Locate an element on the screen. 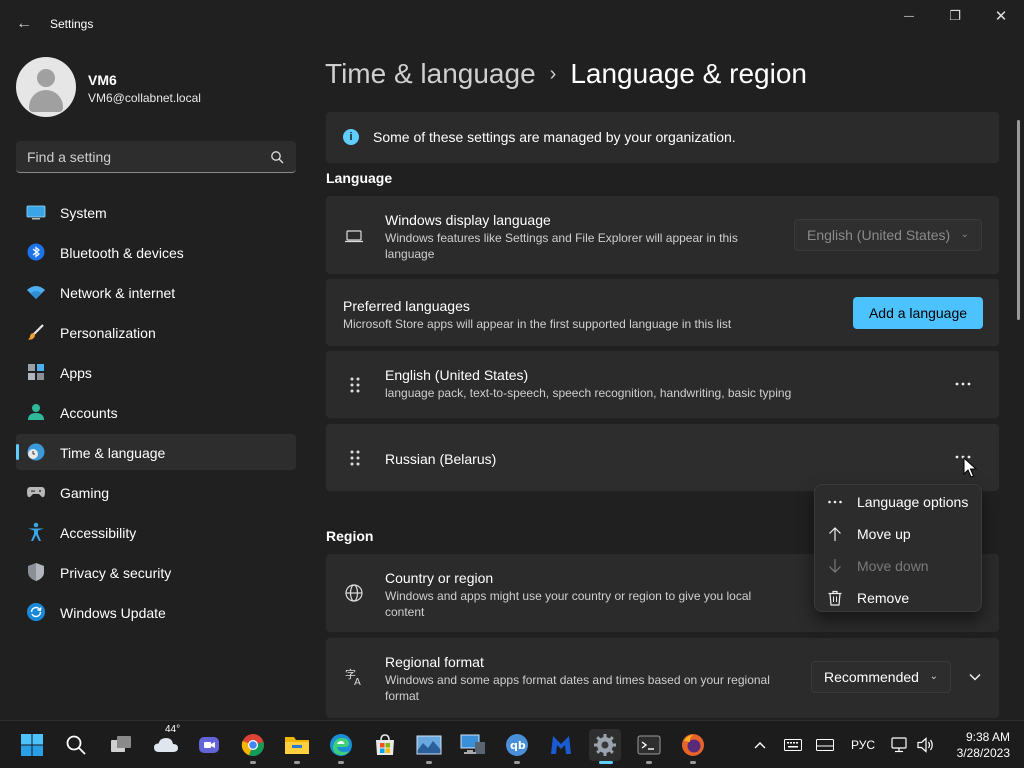  maximize-button: ❐ is located at coordinates (955, 16).